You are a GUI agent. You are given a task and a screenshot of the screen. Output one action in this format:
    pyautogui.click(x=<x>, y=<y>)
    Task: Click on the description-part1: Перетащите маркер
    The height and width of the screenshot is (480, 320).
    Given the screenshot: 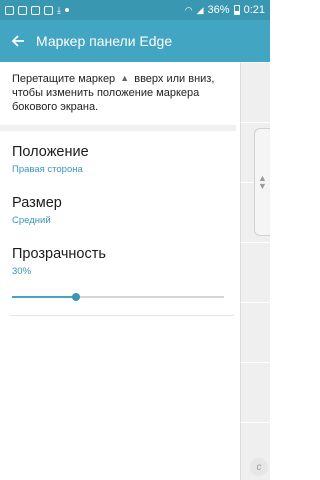 What is the action you would take?
    pyautogui.click(x=64, y=79)
    